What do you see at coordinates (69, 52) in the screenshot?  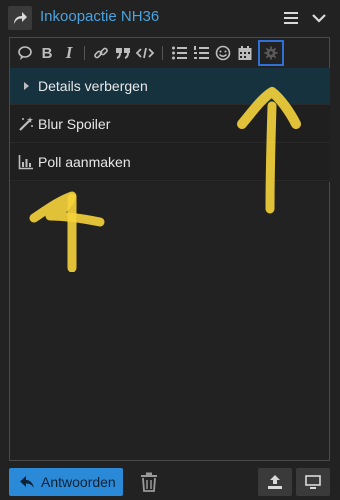 I see `italic-icon: I` at bounding box center [69, 52].